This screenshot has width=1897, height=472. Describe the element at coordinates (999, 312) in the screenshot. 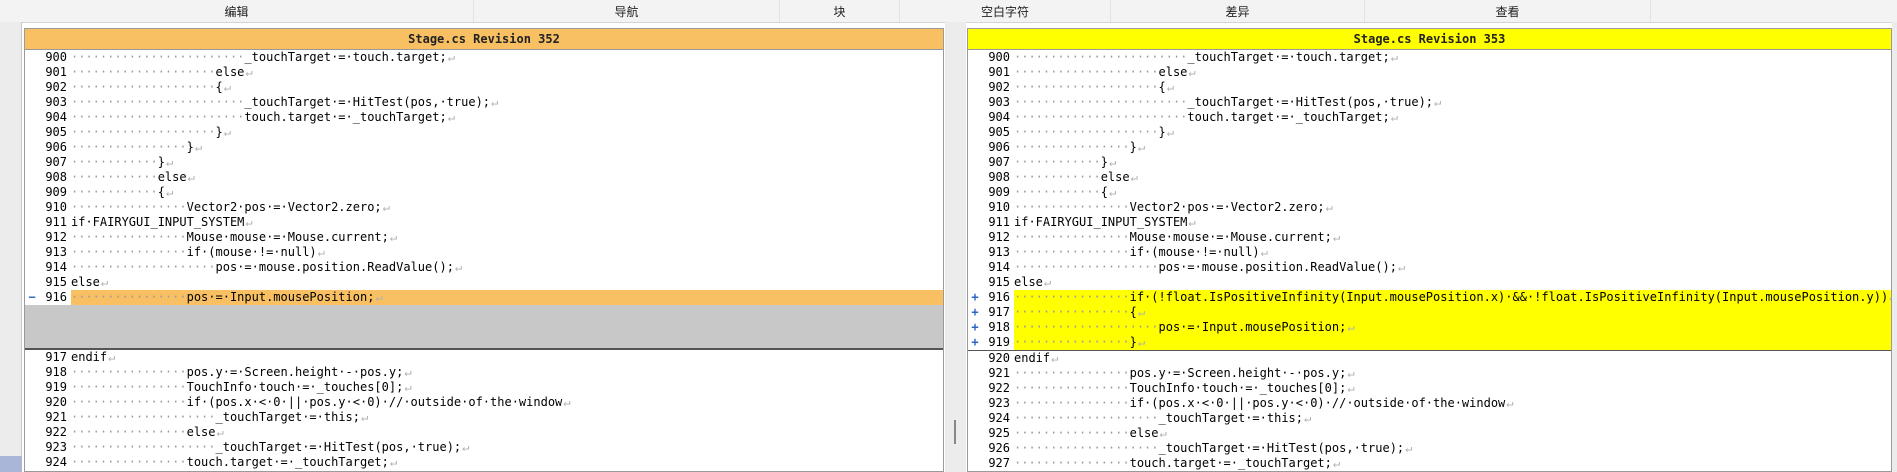

I see `line-number: 917` at that location.